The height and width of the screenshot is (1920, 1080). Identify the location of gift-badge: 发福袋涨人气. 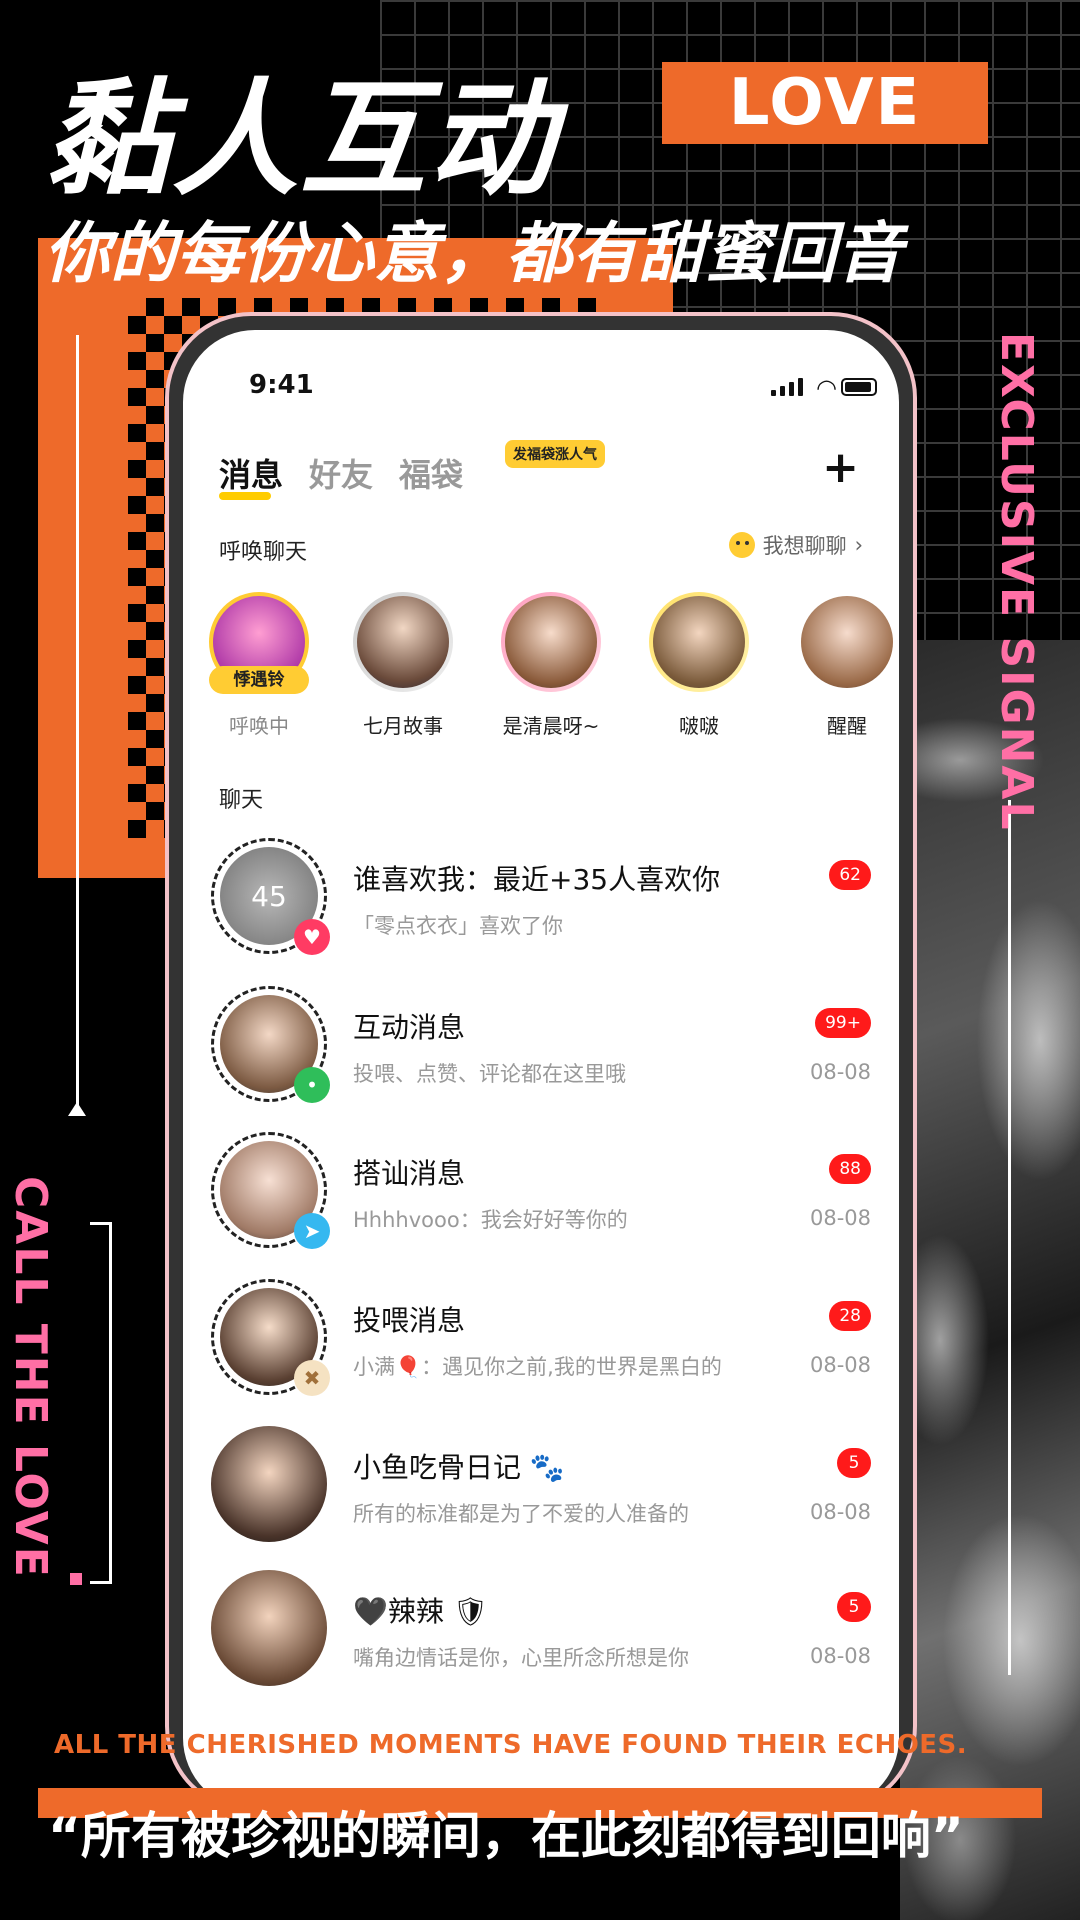
(555, 454).